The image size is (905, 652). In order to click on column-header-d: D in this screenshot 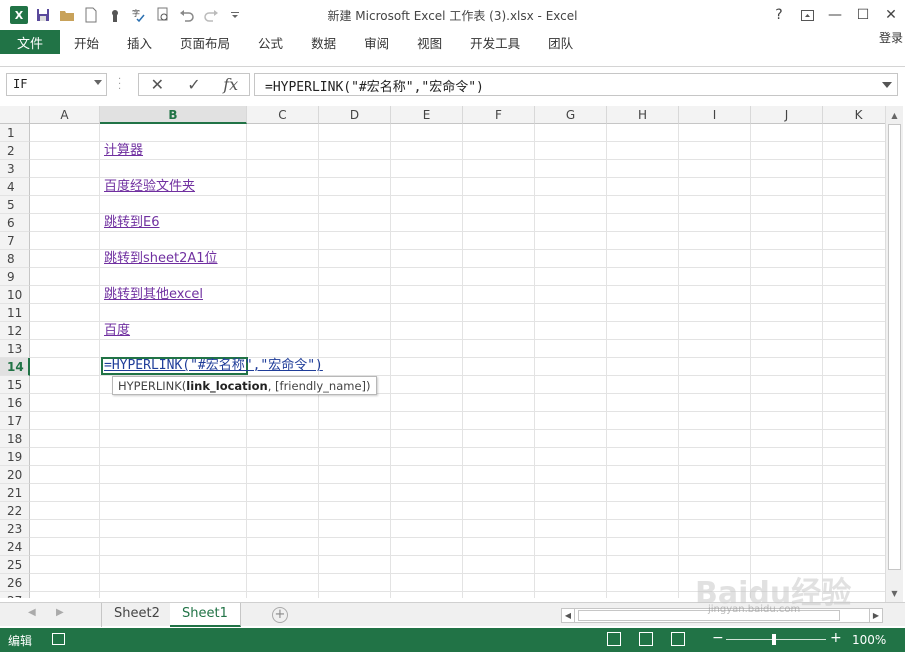, I will do `click(355, 115)`.